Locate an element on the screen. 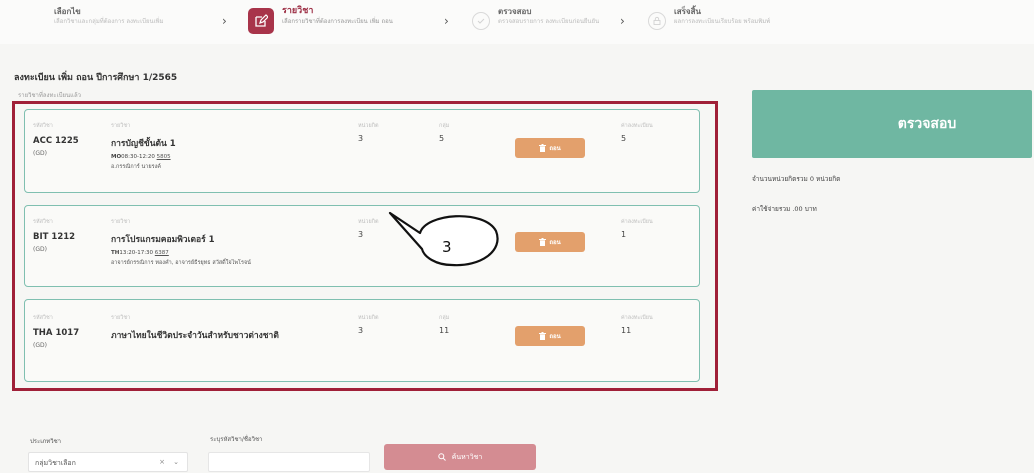  chevron-down-icon: ⌄ is located at coordinates (176, 462).